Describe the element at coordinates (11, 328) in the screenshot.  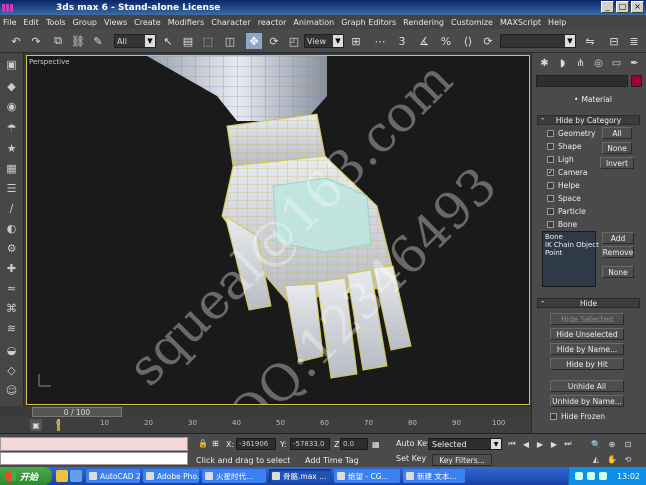
I see `reactor-tab-icon: ≋` at that location.